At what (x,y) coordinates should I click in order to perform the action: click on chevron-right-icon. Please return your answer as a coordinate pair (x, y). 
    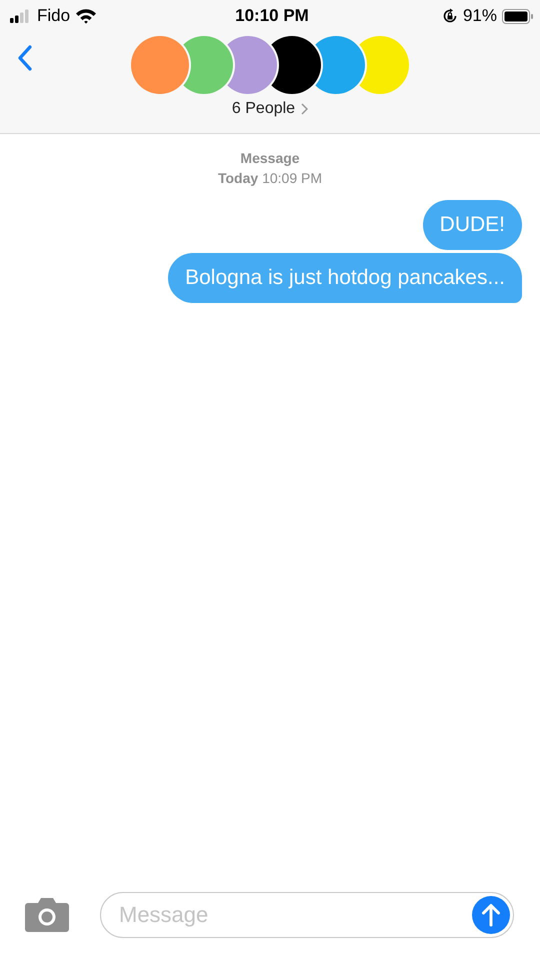
    Looking at the image, I should click on (304, 109).